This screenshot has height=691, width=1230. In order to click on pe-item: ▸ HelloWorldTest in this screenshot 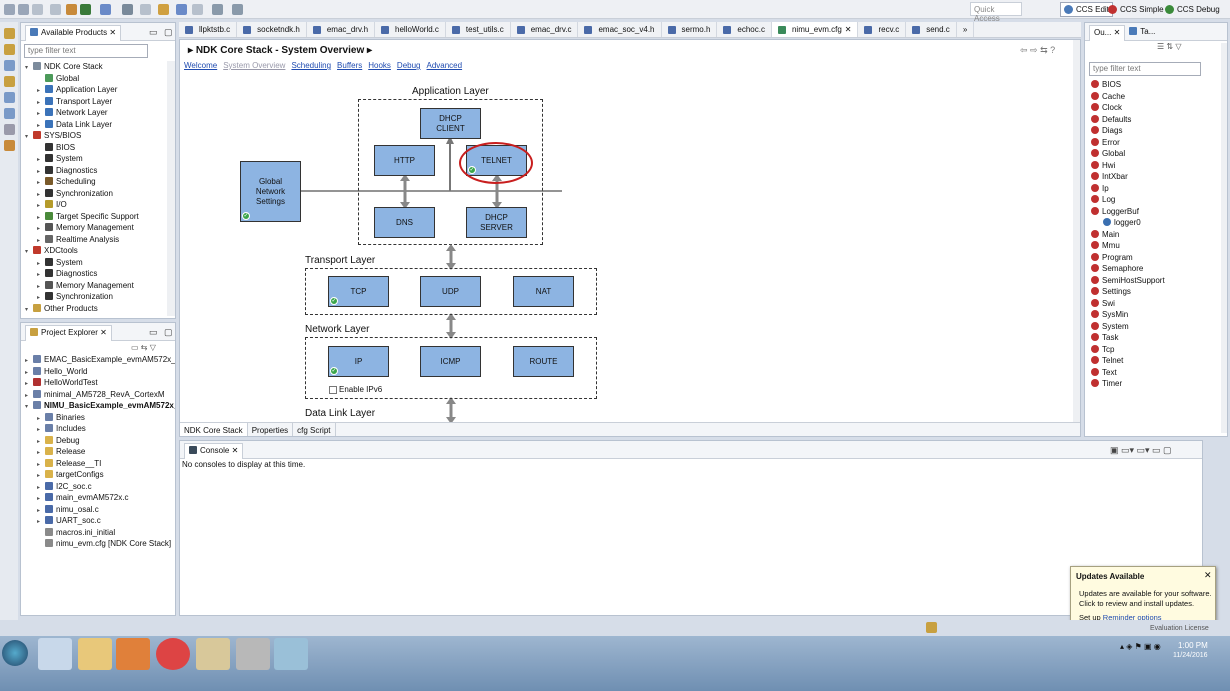, I will do `click(100, 383)`.